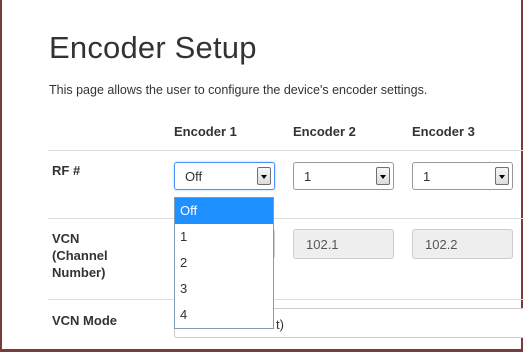  What do you see at coordinates (194, 176) in the screenshot?
I see `encoder-1-rf-value: Off` at bounding box center [194, 176].